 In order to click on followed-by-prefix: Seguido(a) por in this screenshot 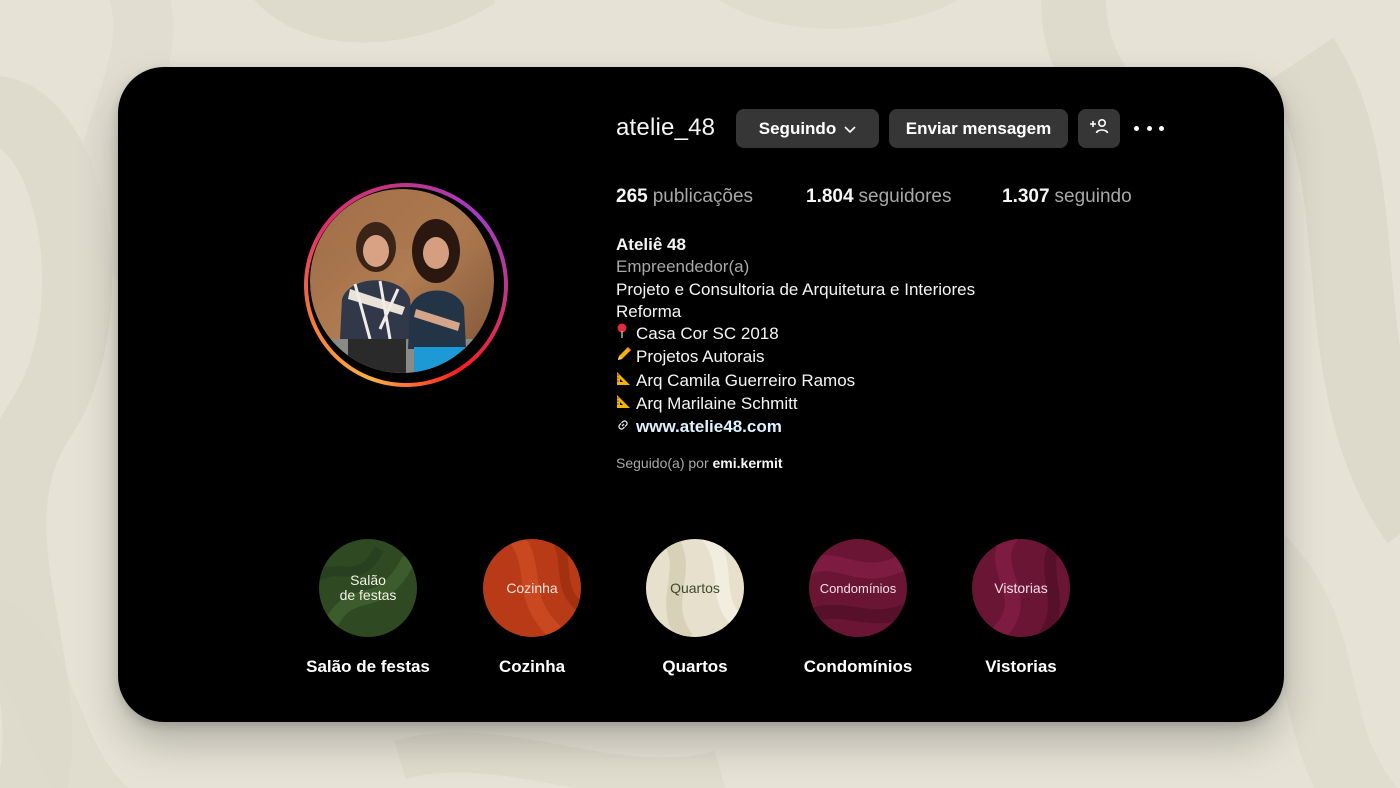, I will do `click(662, 463)`.